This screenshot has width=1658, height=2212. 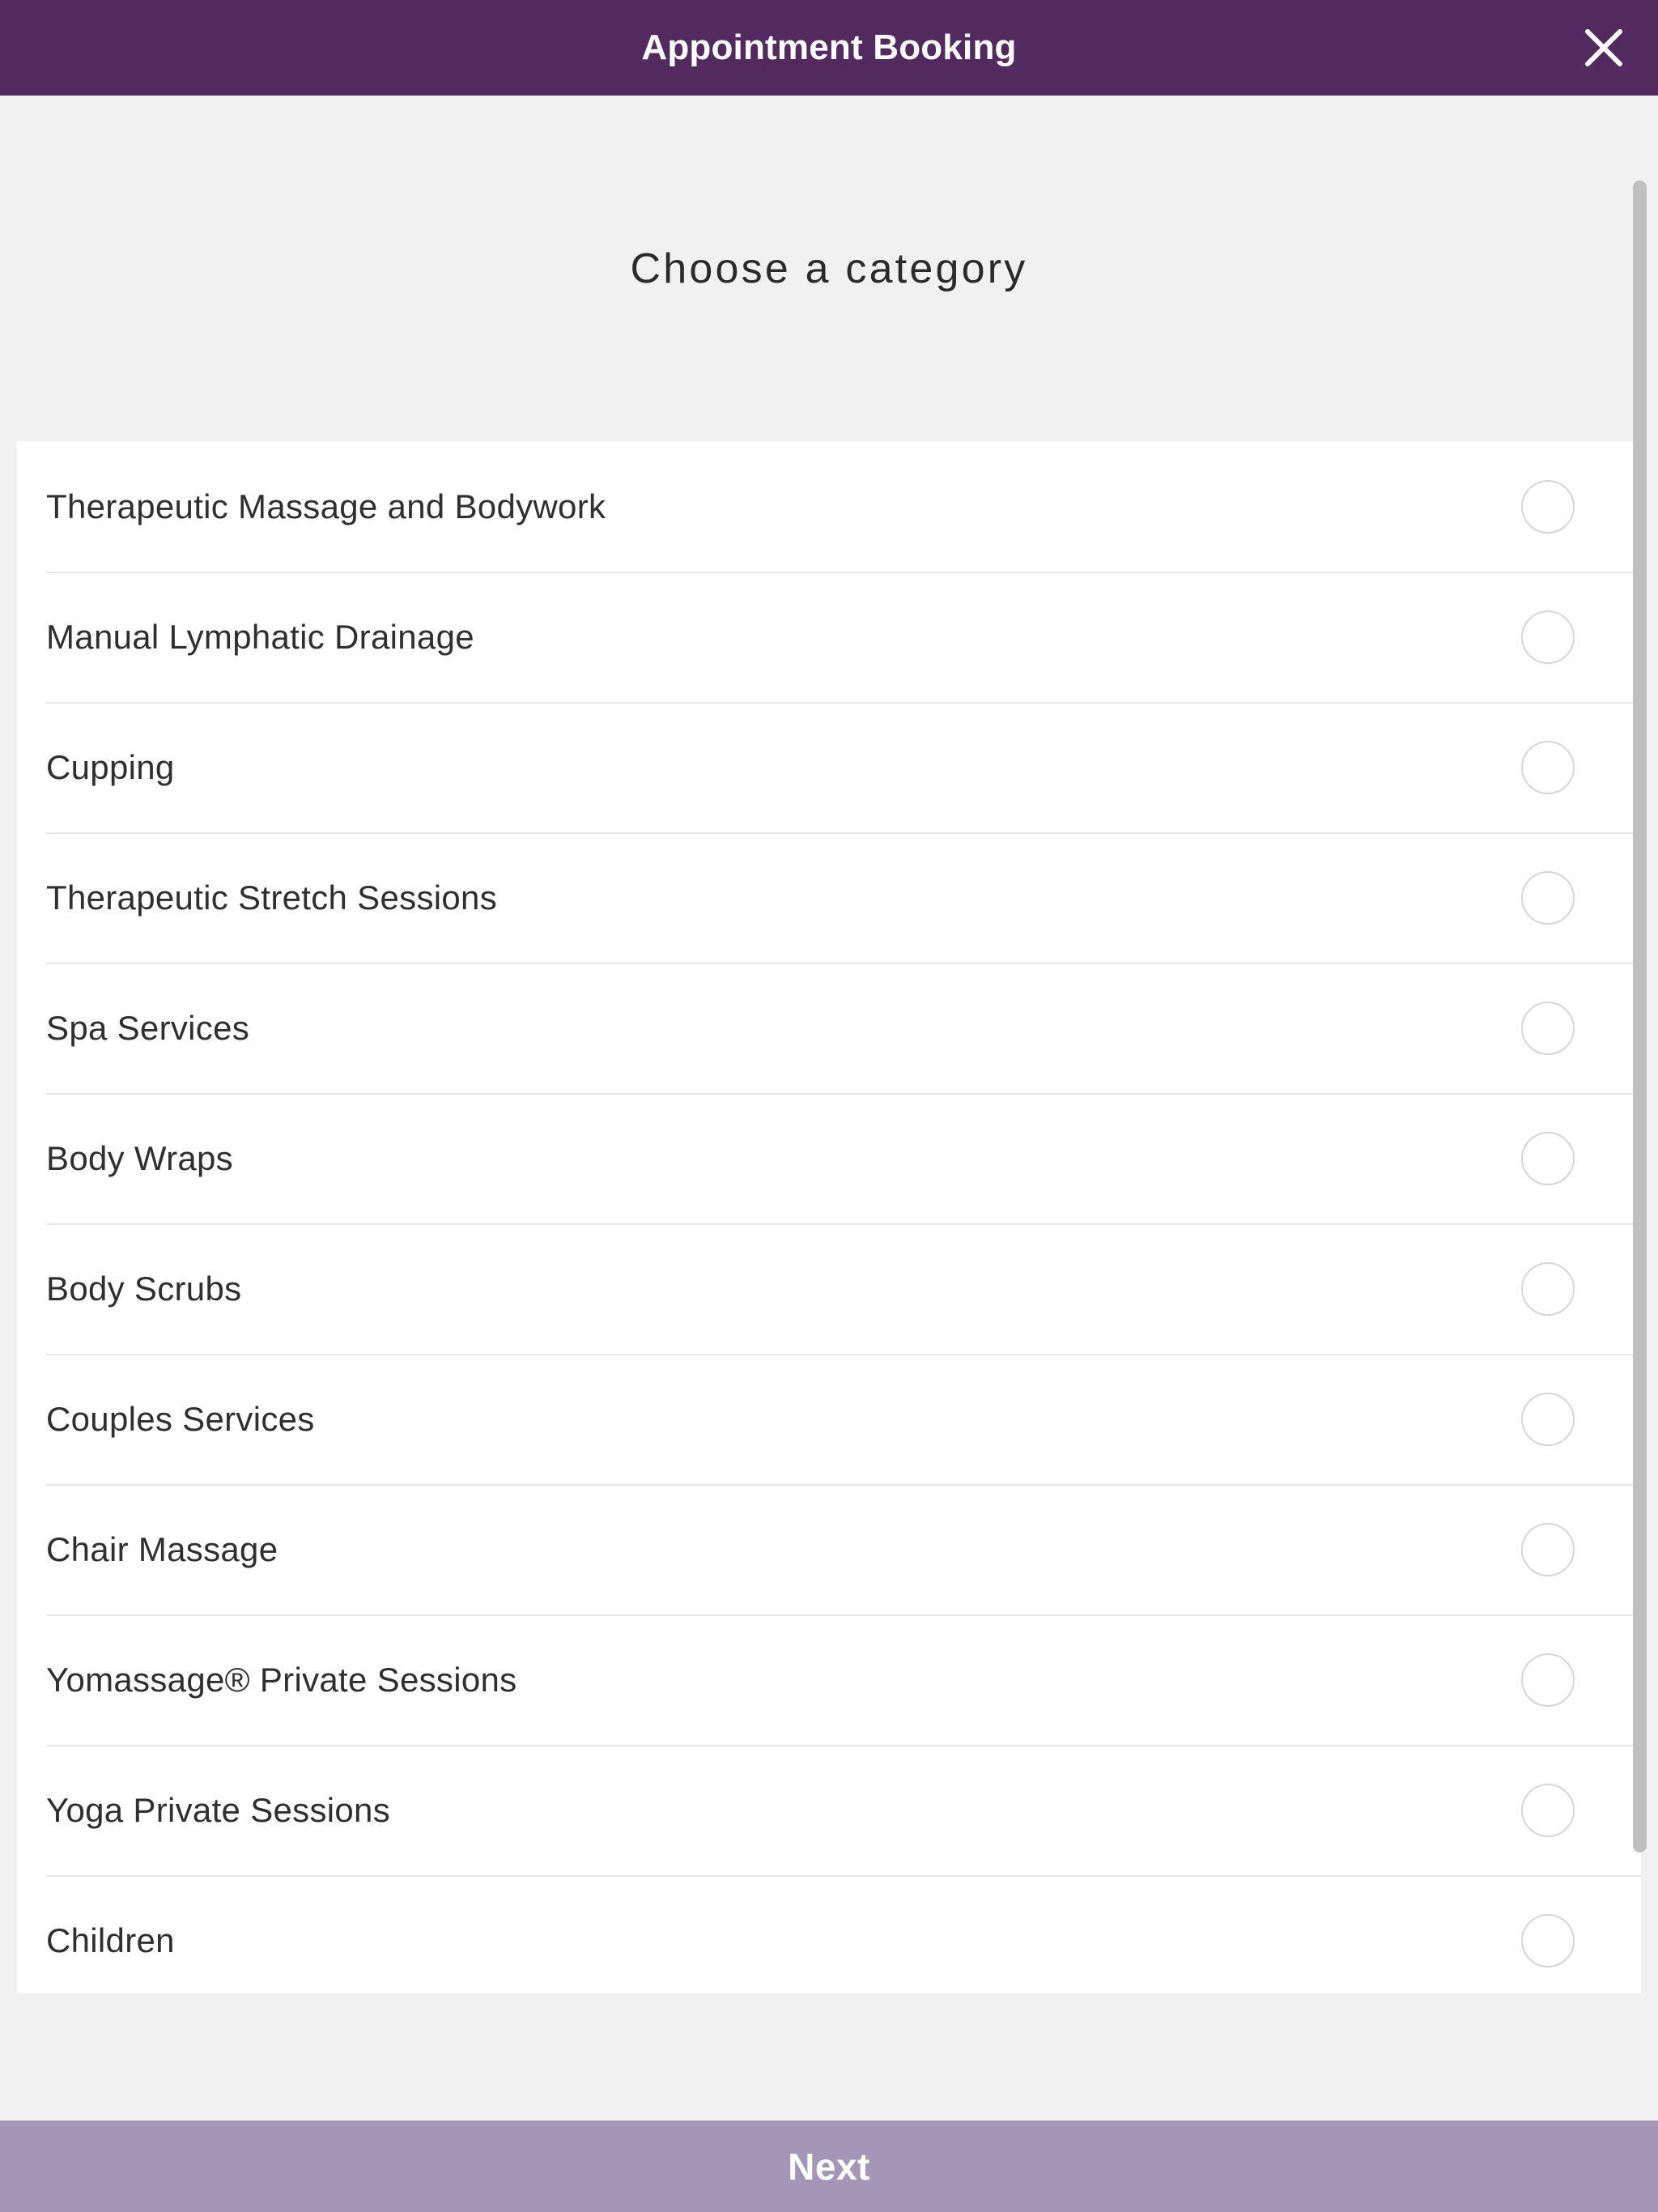 I want to click on list-item: Spa Services, so click(x=829, y=1028).